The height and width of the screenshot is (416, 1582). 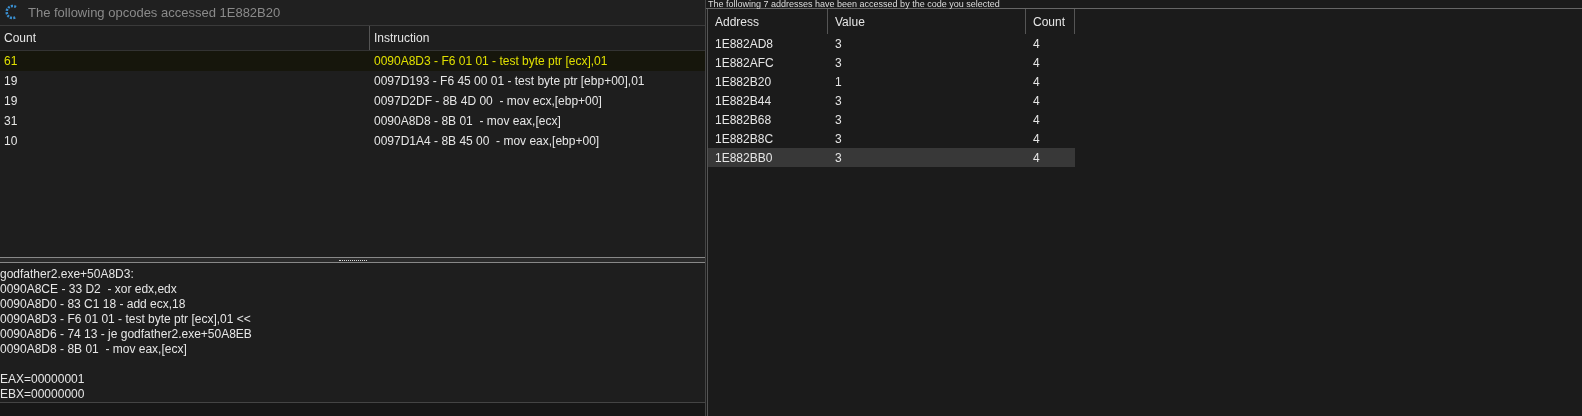 What do you see at coordinates (352, 60) in the screenshot?
I see `table-row: 61 0090A8D3 - F6 01 01 - test byte ptr [ecx],01` at bounding box center [352, 60].